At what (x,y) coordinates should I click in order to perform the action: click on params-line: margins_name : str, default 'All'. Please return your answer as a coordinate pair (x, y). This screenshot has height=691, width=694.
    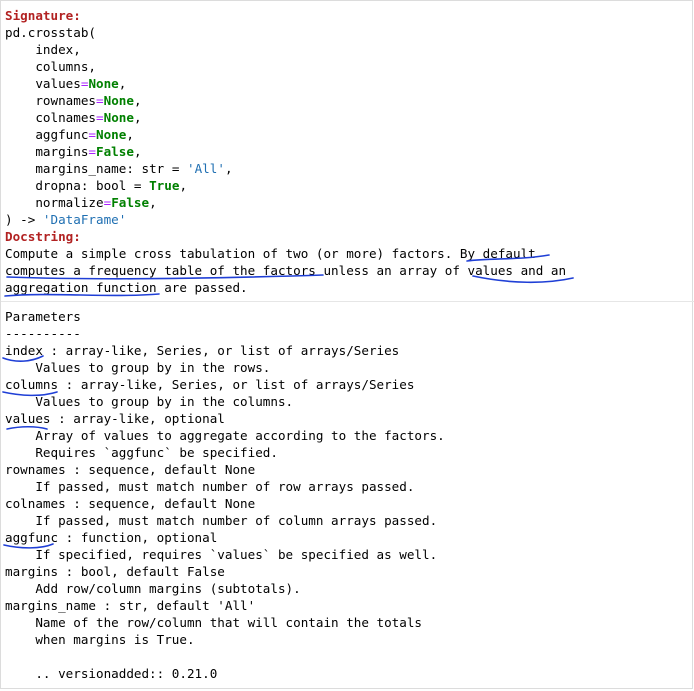
    Looking at the image, I should click on (130, 605).